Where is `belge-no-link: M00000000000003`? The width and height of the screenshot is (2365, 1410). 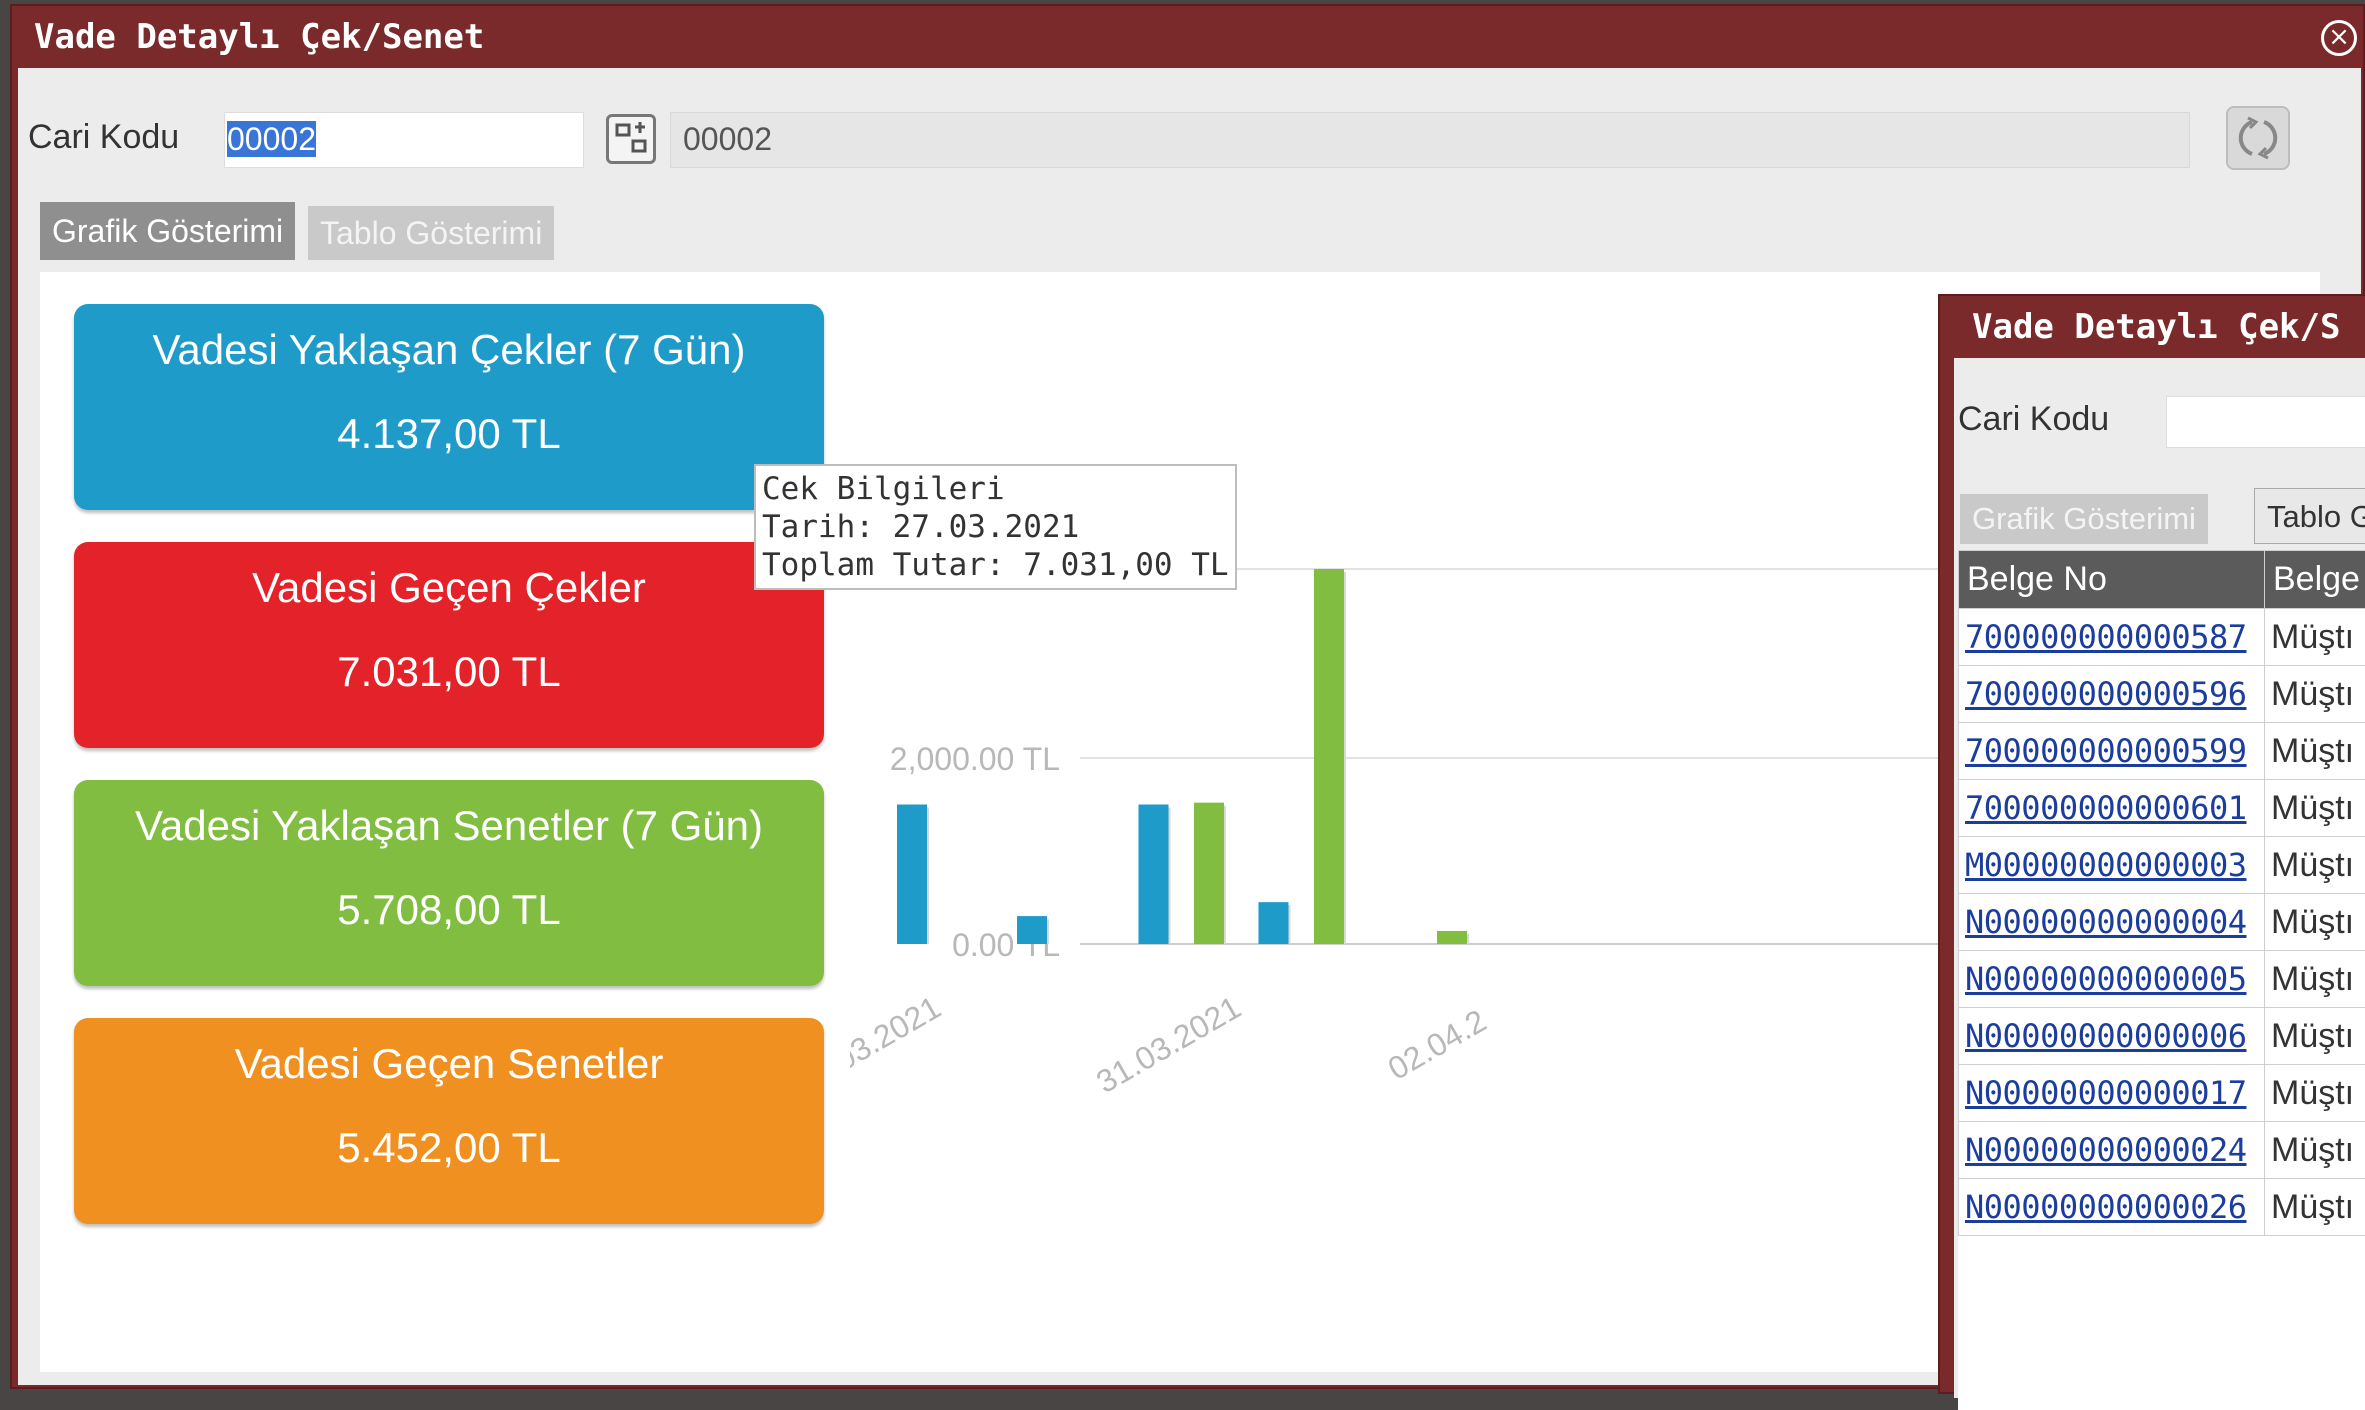 belge-no-link: M00000000000003 is located at coordinates (2105, 865).